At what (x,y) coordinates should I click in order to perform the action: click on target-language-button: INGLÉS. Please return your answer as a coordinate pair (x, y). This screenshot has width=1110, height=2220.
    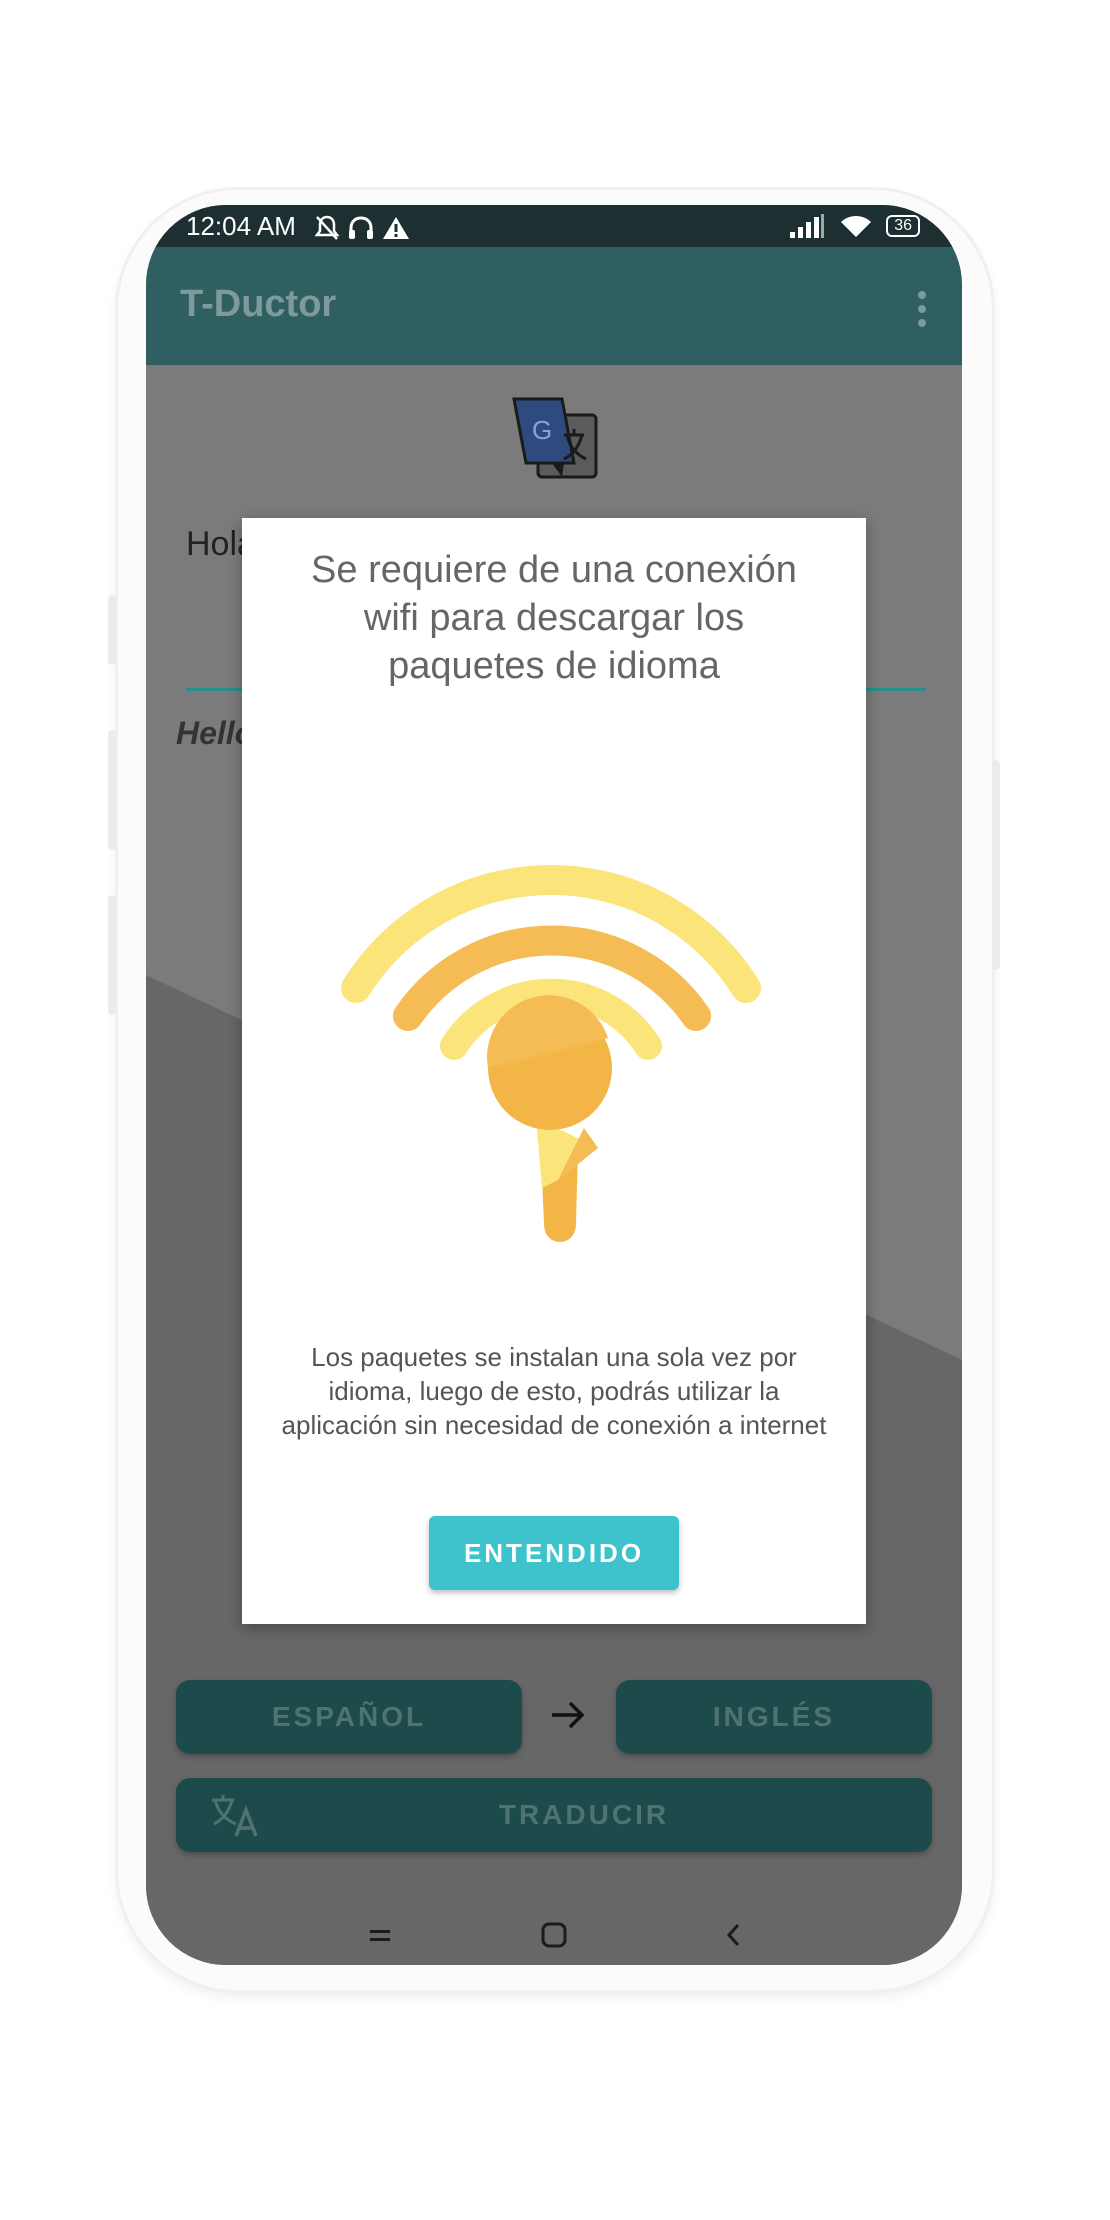
    Looking at the image, I should click on (774, 1717).